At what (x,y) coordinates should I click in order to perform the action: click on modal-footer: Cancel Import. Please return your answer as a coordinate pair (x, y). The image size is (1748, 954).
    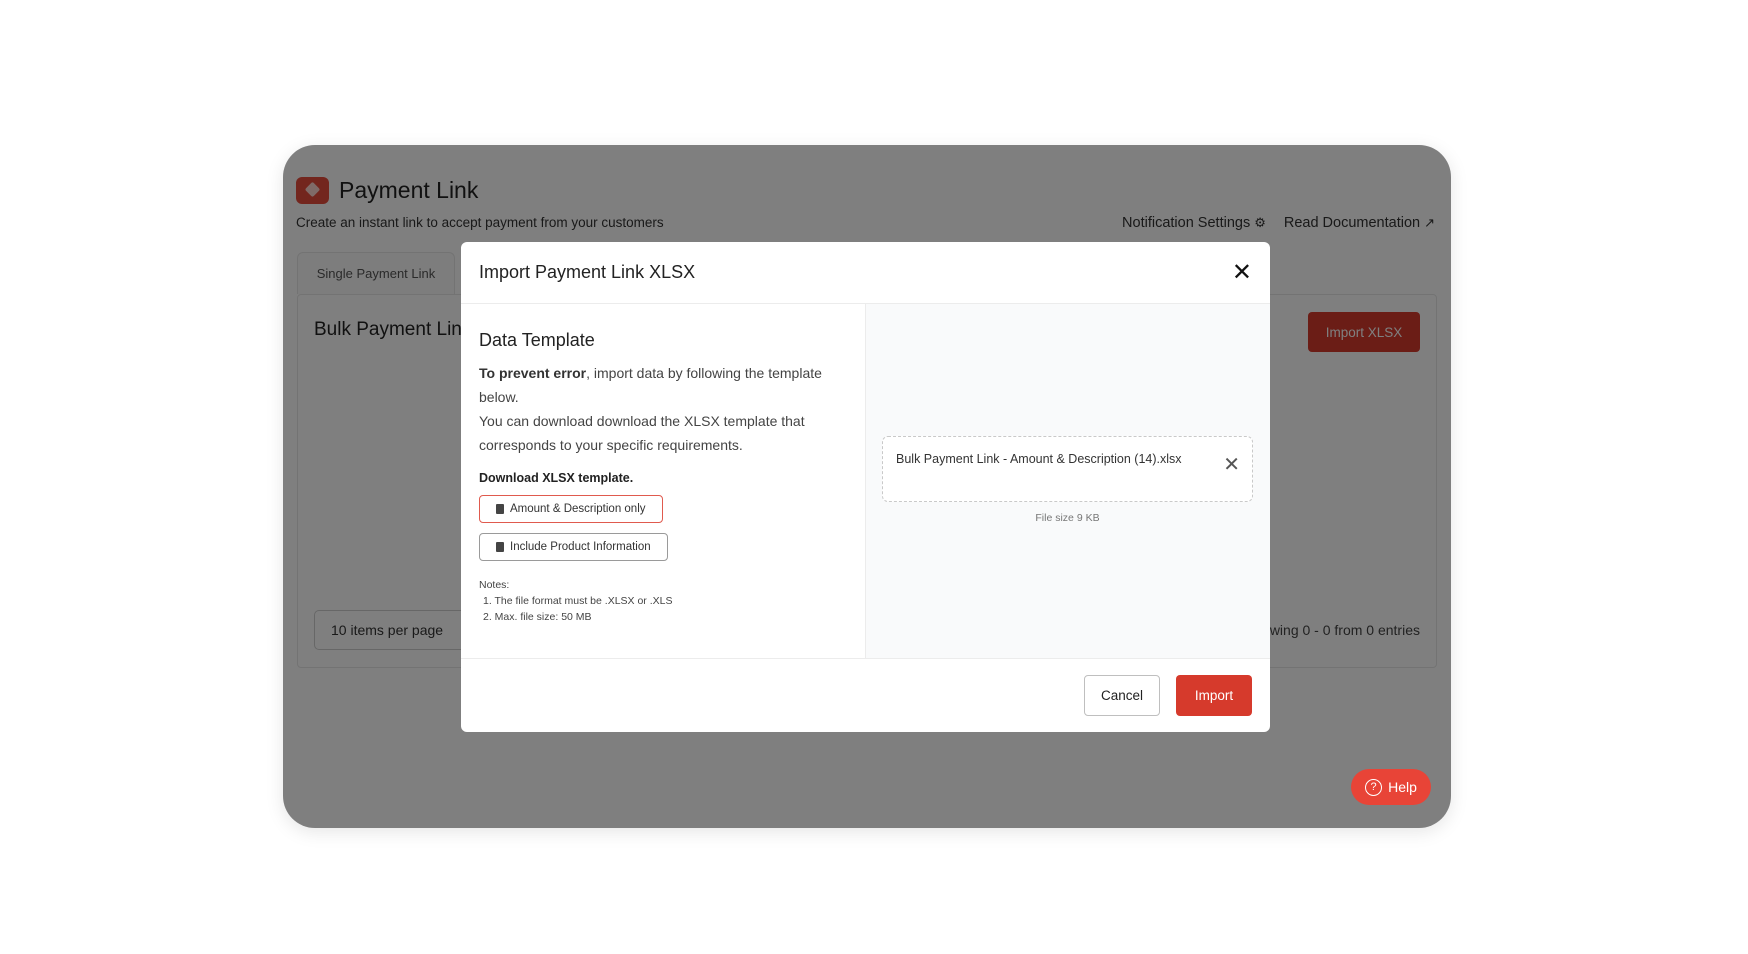
    Looking at the image, I should click on (865, 695).